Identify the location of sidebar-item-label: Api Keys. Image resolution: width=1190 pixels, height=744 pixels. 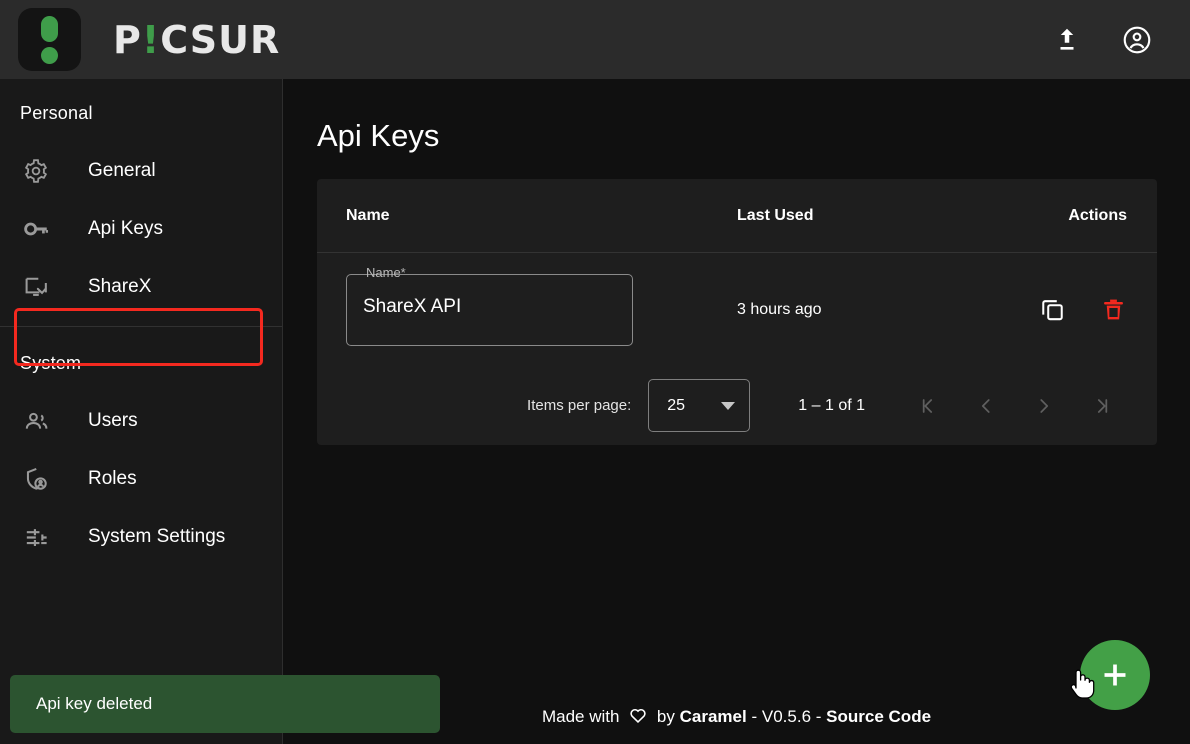
(125, 228).